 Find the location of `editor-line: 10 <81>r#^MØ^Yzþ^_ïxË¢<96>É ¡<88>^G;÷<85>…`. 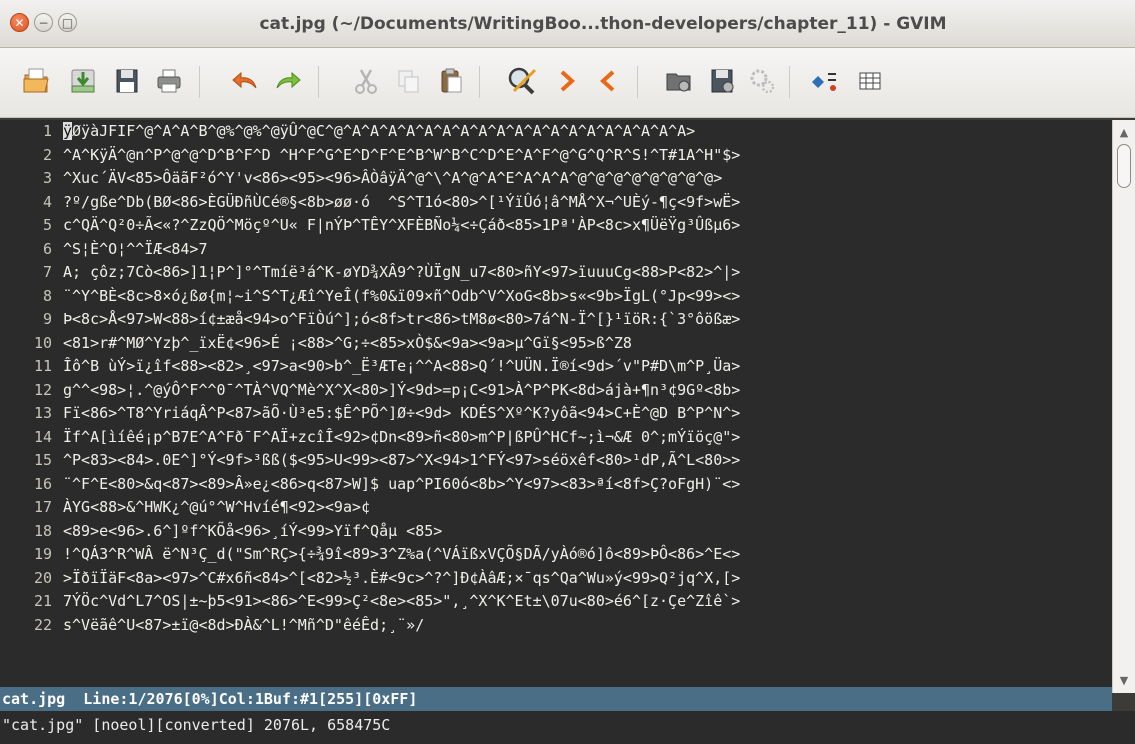

editor-line: 10 <81>r#^MØ^Yzþ^_ïxË¢<96>É ¡<88>^G;÷<85>… is located at coordinates (556, 344).